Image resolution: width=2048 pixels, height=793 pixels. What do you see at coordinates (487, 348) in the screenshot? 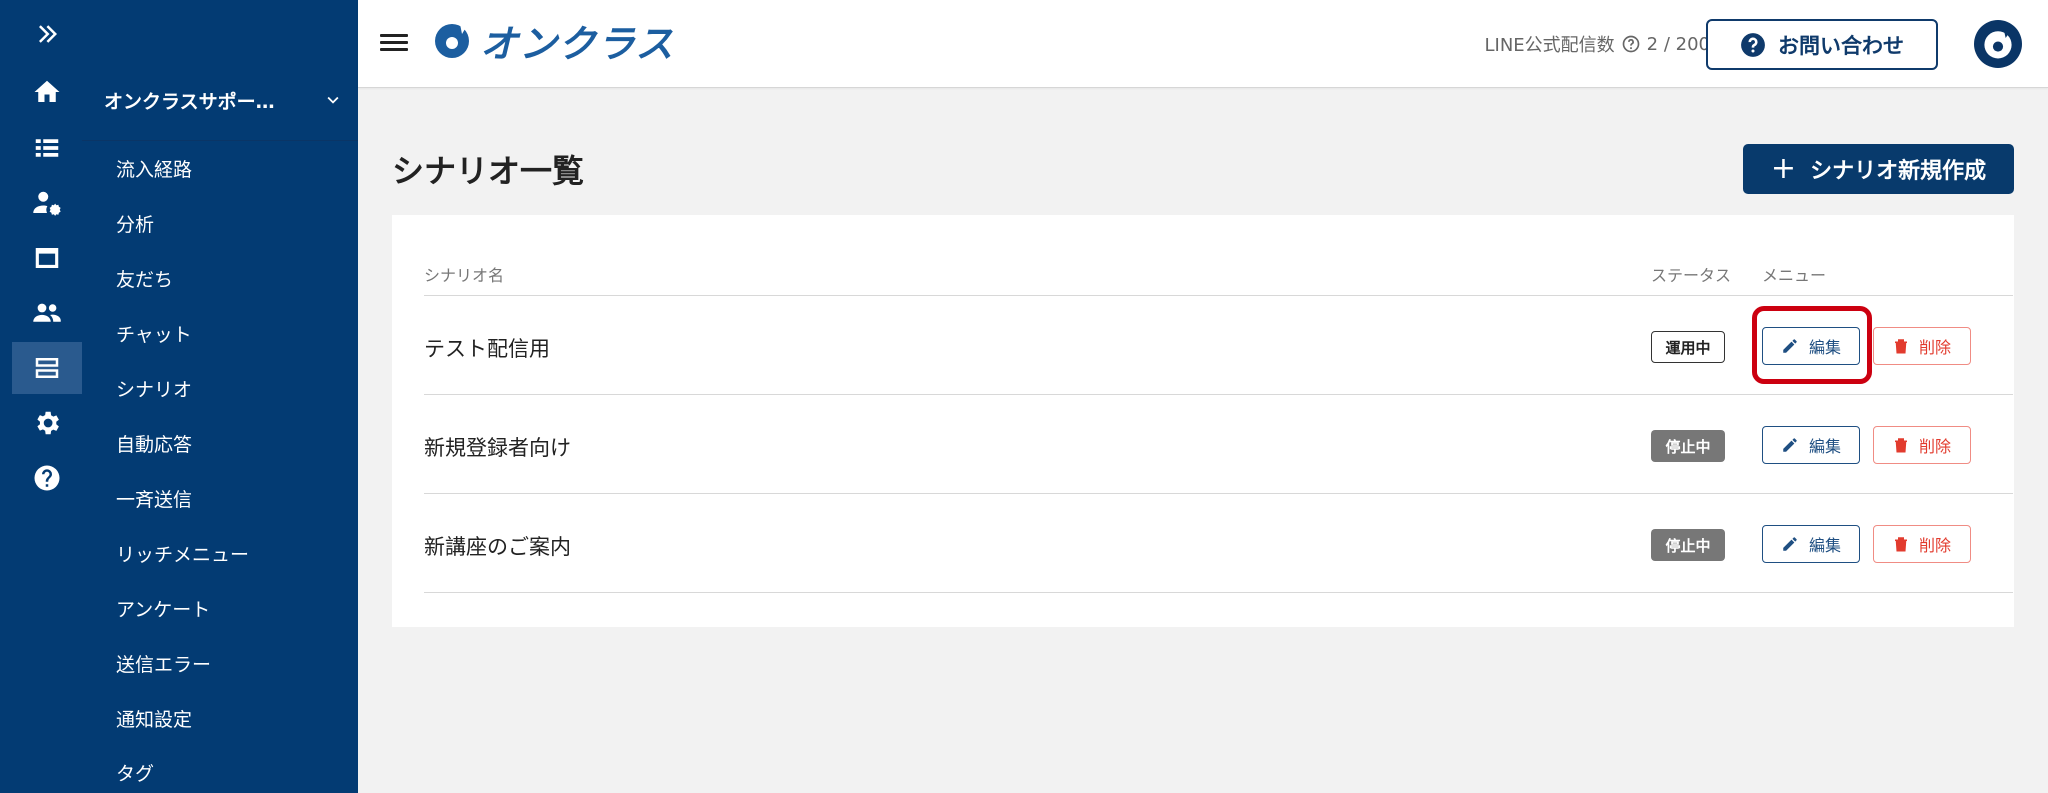
I see `scenario-name: テスト配信用` at bounding box center [487, 348].